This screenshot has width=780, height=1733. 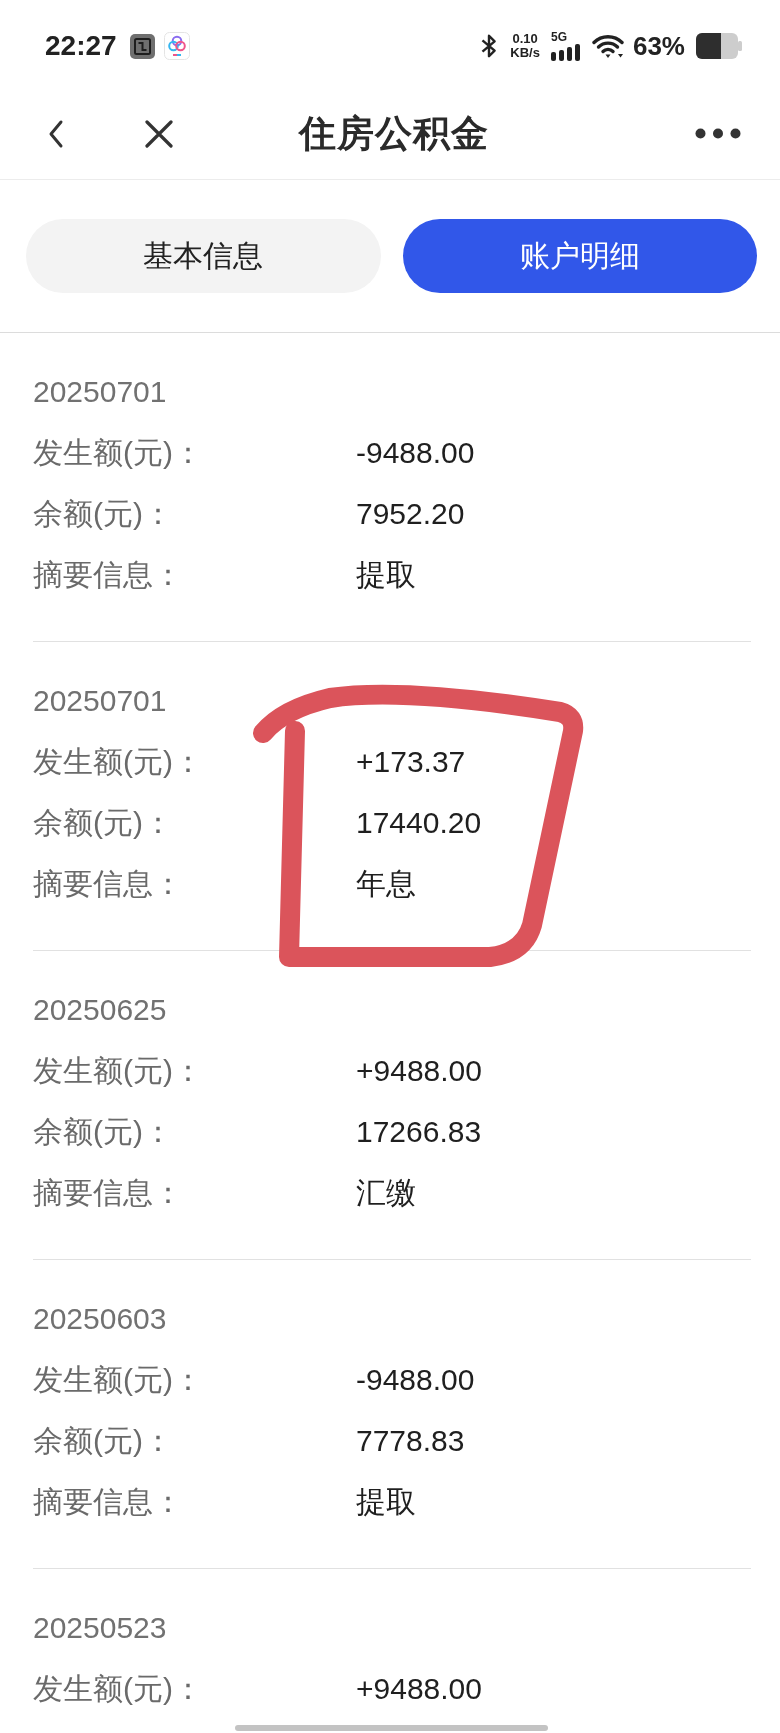 What do you see at coordinates (558, 37) in the screenshot?
I see `network-type: 5G` at bounding box center [558, 37].